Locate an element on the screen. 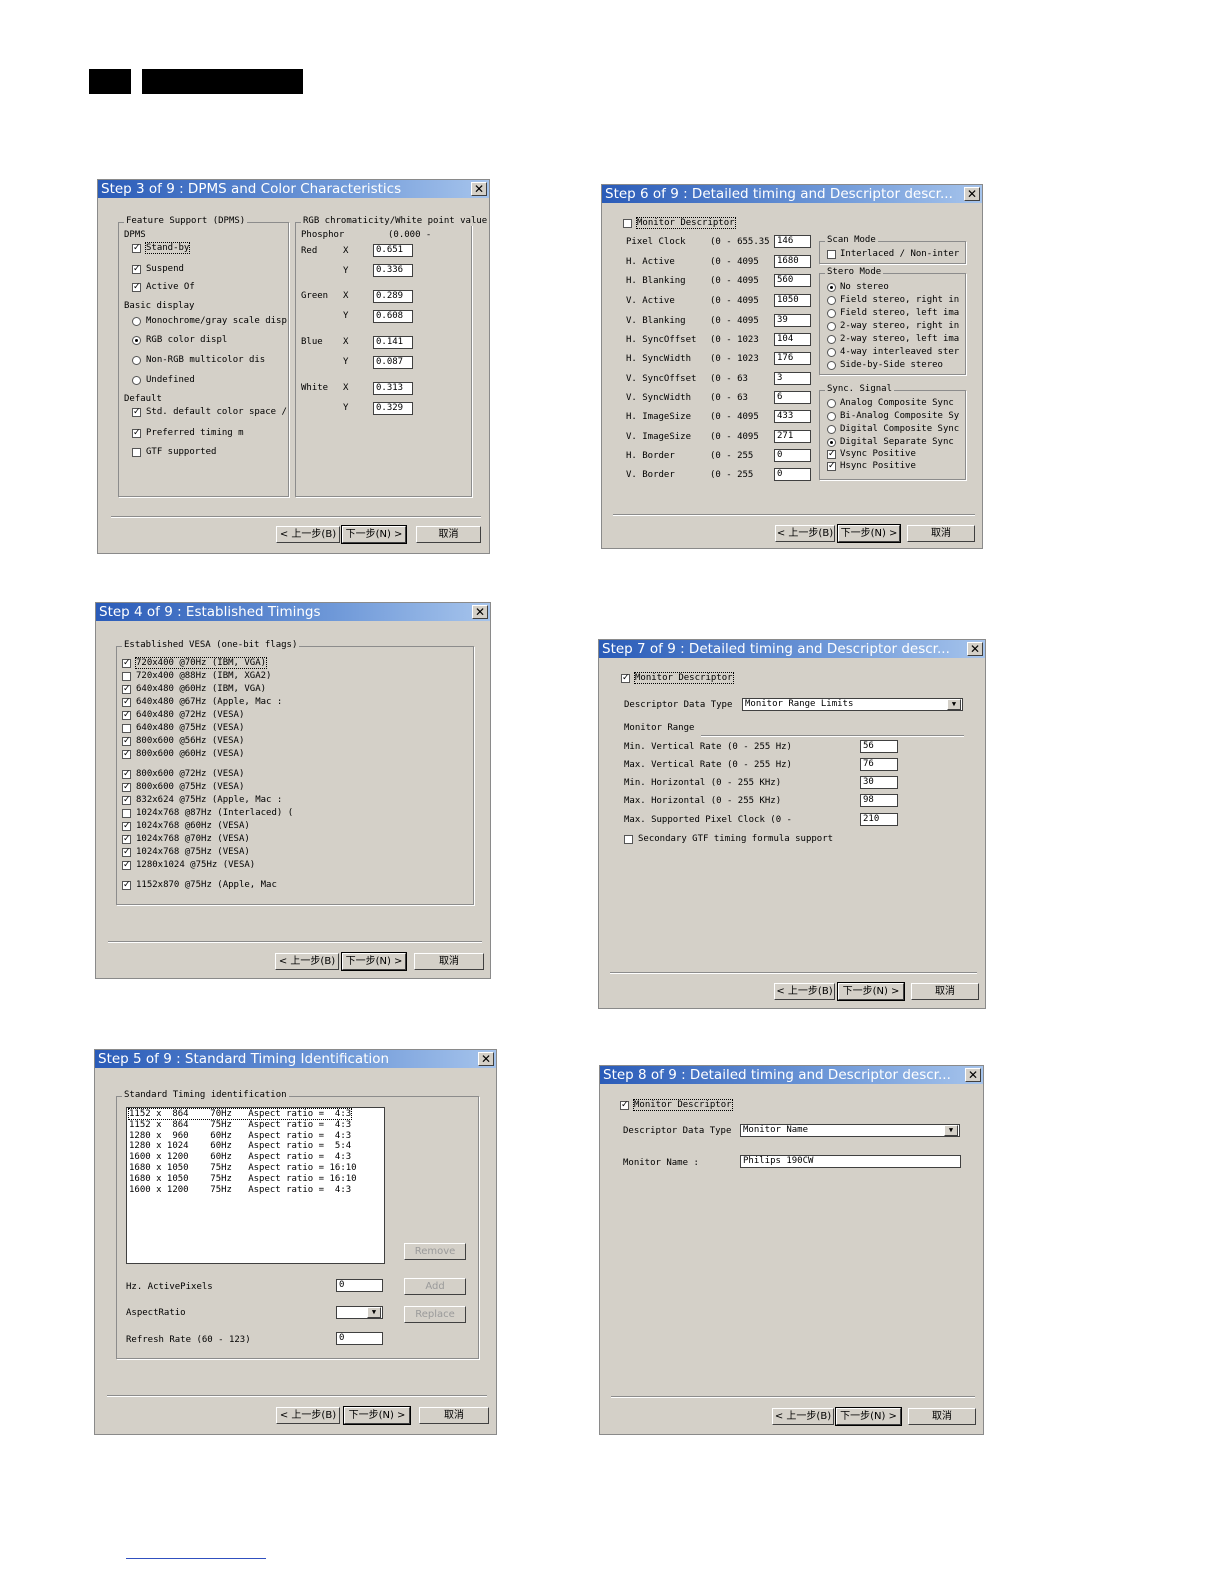 The height and width of the screenshot is (1584, 1224). red-x-input: 0.651 is located at coordinates (393, 250).